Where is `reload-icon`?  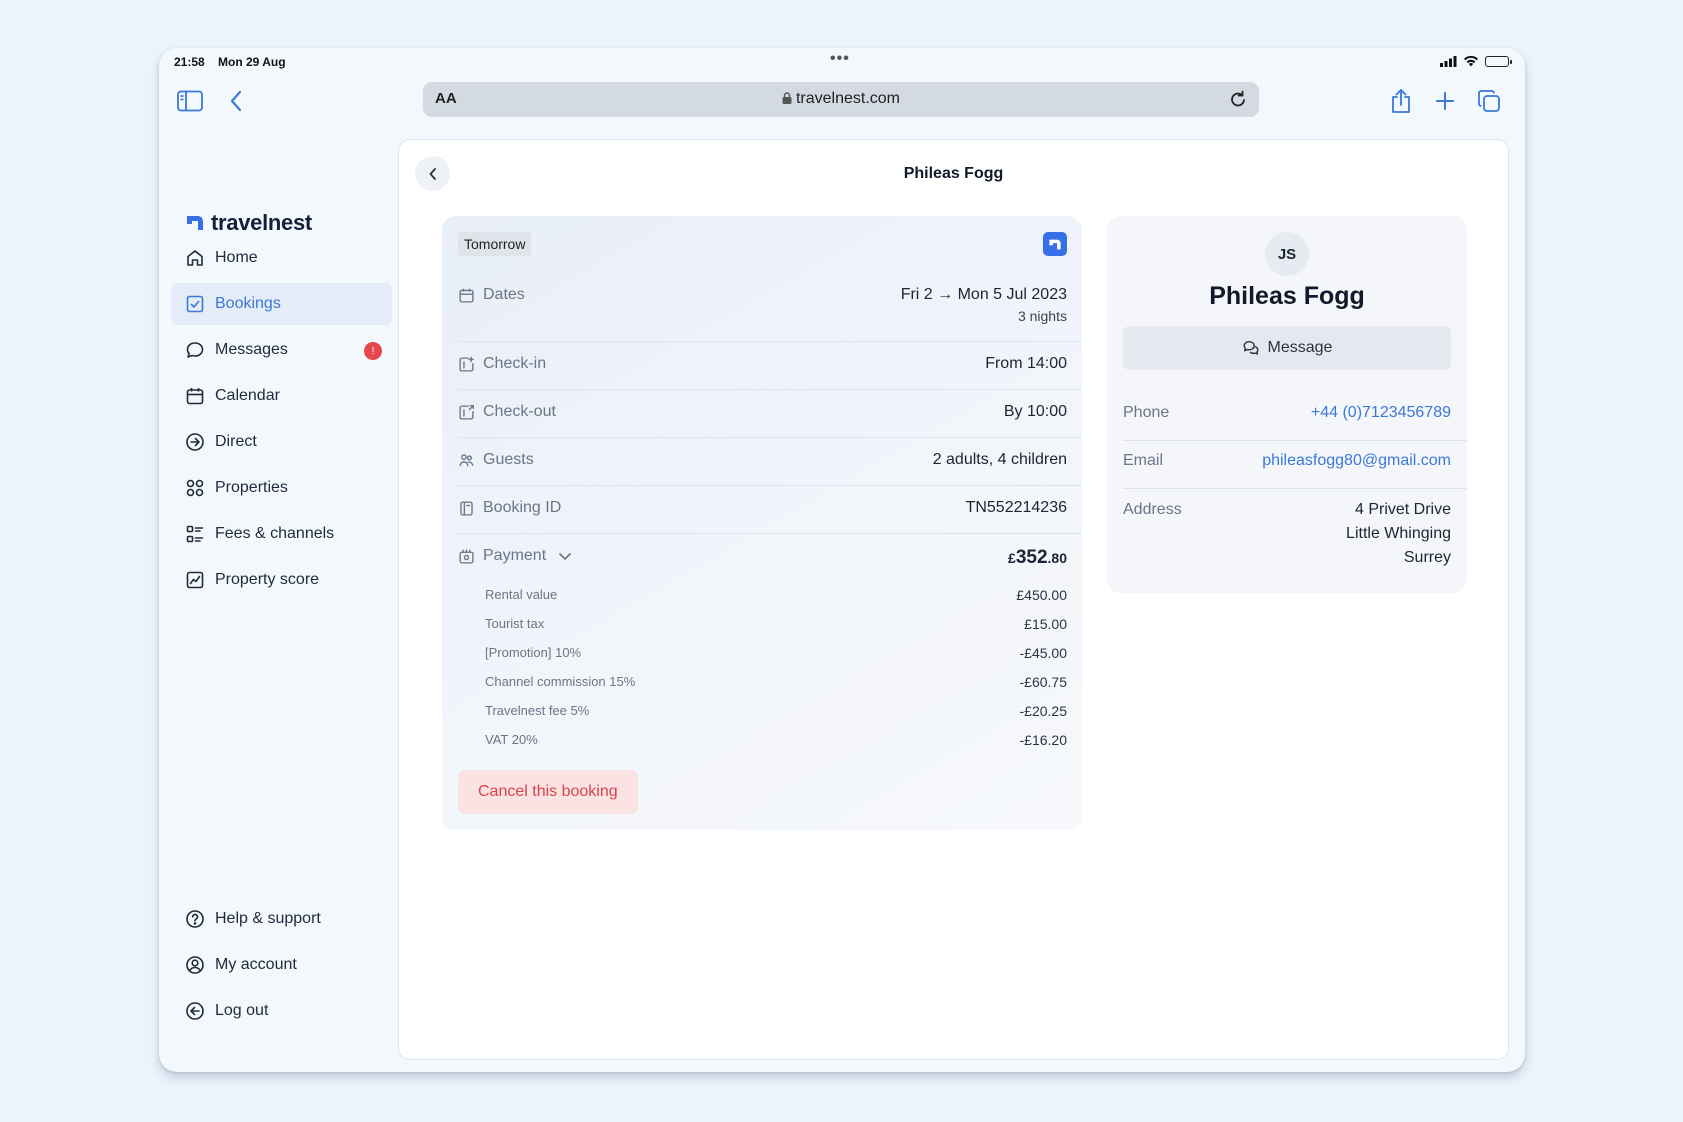
reload-icon is located at coordinates (1238, 99).